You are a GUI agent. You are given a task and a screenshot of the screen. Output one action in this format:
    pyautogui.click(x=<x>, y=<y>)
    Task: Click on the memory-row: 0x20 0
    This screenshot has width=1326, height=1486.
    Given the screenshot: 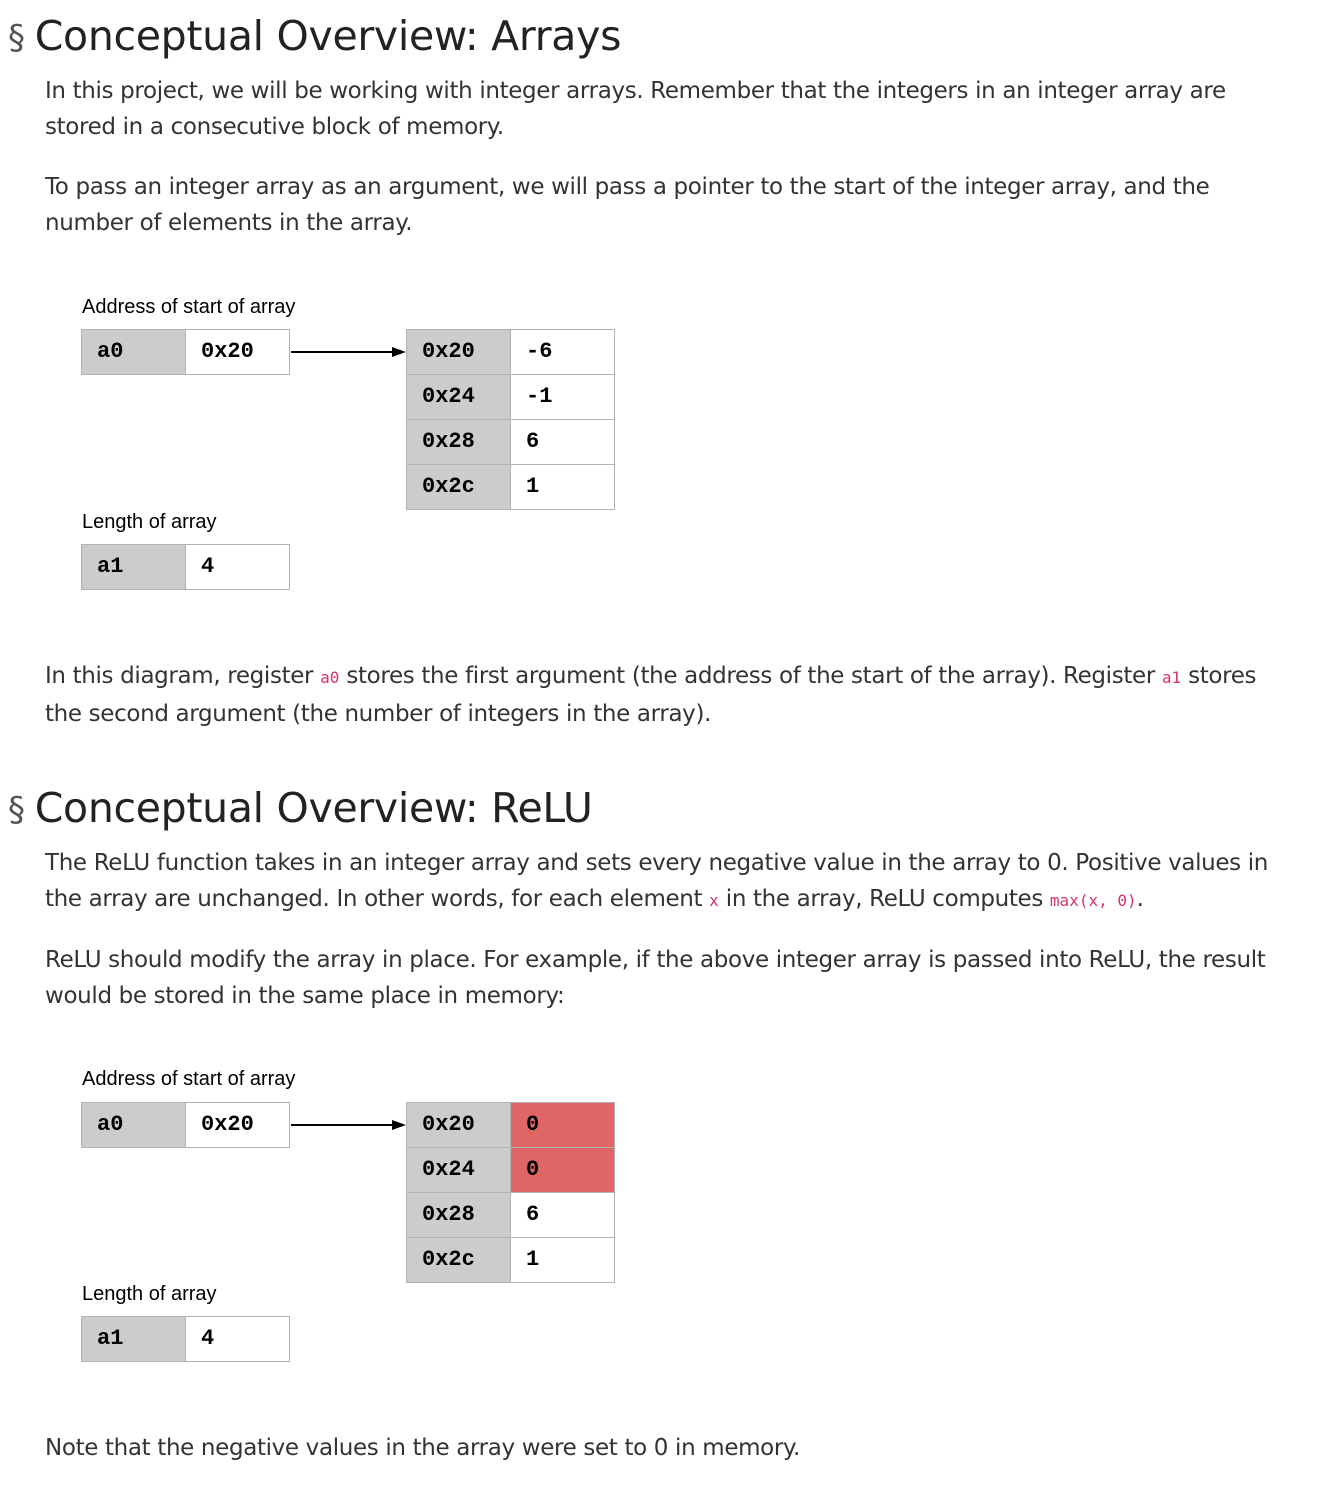 What is the action you would take?
    pyautogui.click(x=511, y=1125)
    